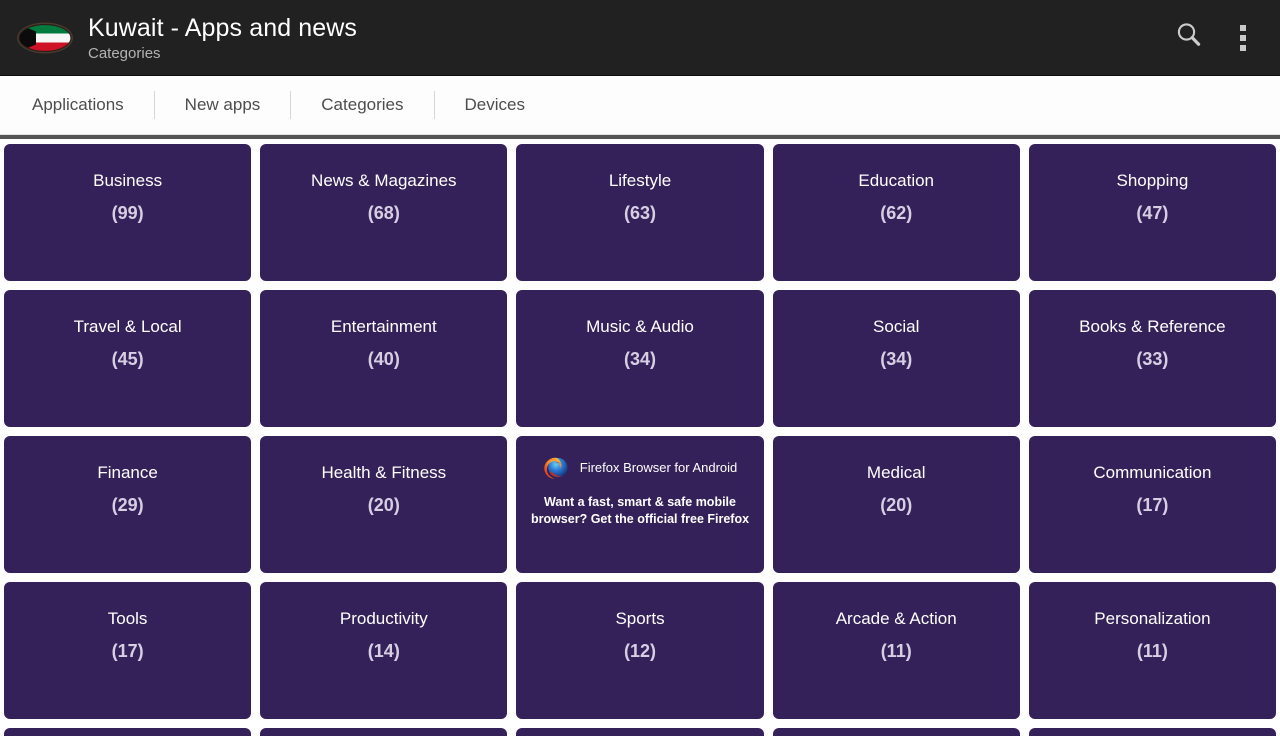 This screenshot has width=1280, height=736. I want to click on tab-label: Devices, so click(494, 104).